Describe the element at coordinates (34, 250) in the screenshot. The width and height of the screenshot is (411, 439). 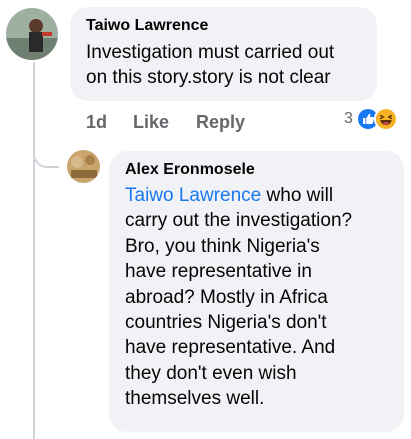
I see `thread-line` at that location.